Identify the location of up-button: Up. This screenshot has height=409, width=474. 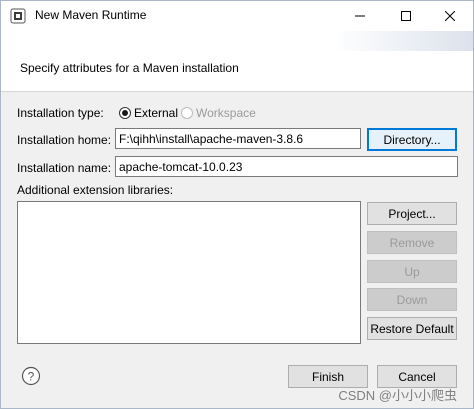
(412, 271).